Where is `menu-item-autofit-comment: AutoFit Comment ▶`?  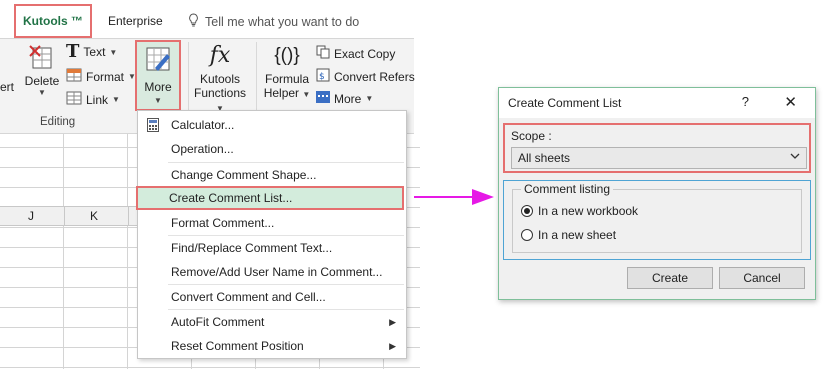
menu-item-autofit-comment: AutoFit Comment ▶ is located at coordinates (272, 322).